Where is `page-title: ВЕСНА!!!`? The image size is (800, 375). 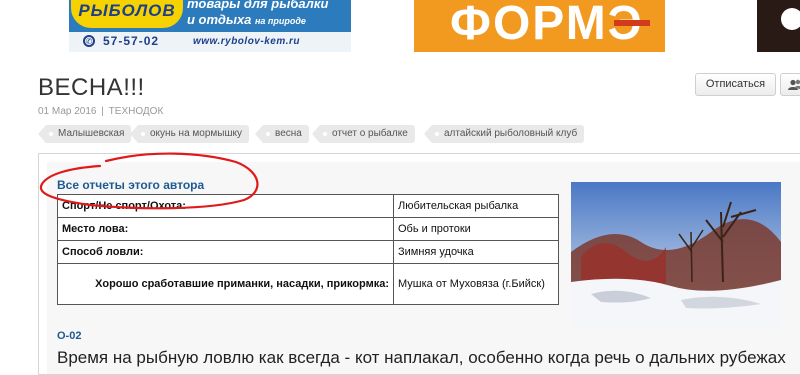 page-title: ВЕСНА!!! is located at coordinates (91, 87).